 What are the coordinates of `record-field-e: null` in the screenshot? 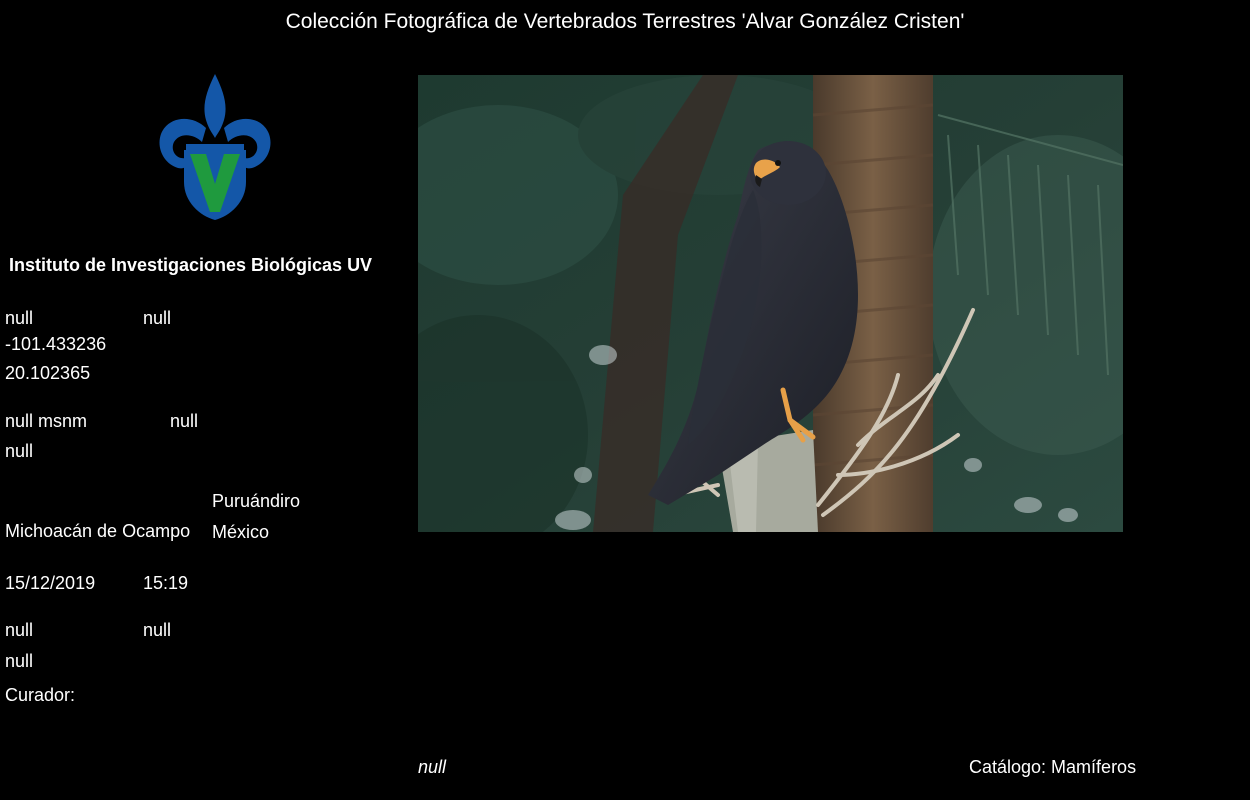 It's located at (19, 630).